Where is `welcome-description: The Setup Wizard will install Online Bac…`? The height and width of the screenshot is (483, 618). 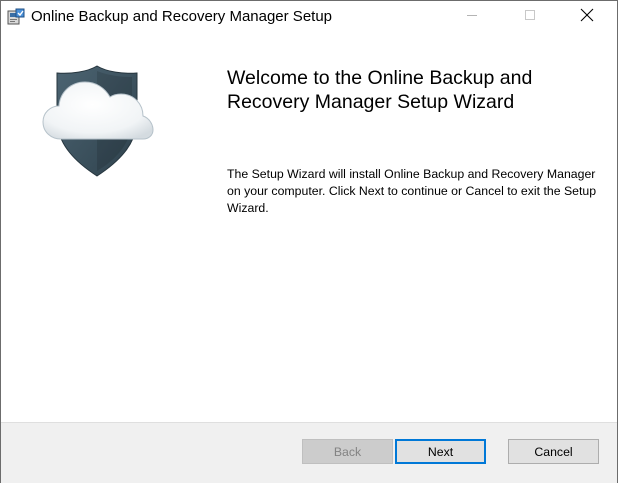
welcome-description: The Setup Wizard will install Online Bac… is located at coordinates (412, 191).